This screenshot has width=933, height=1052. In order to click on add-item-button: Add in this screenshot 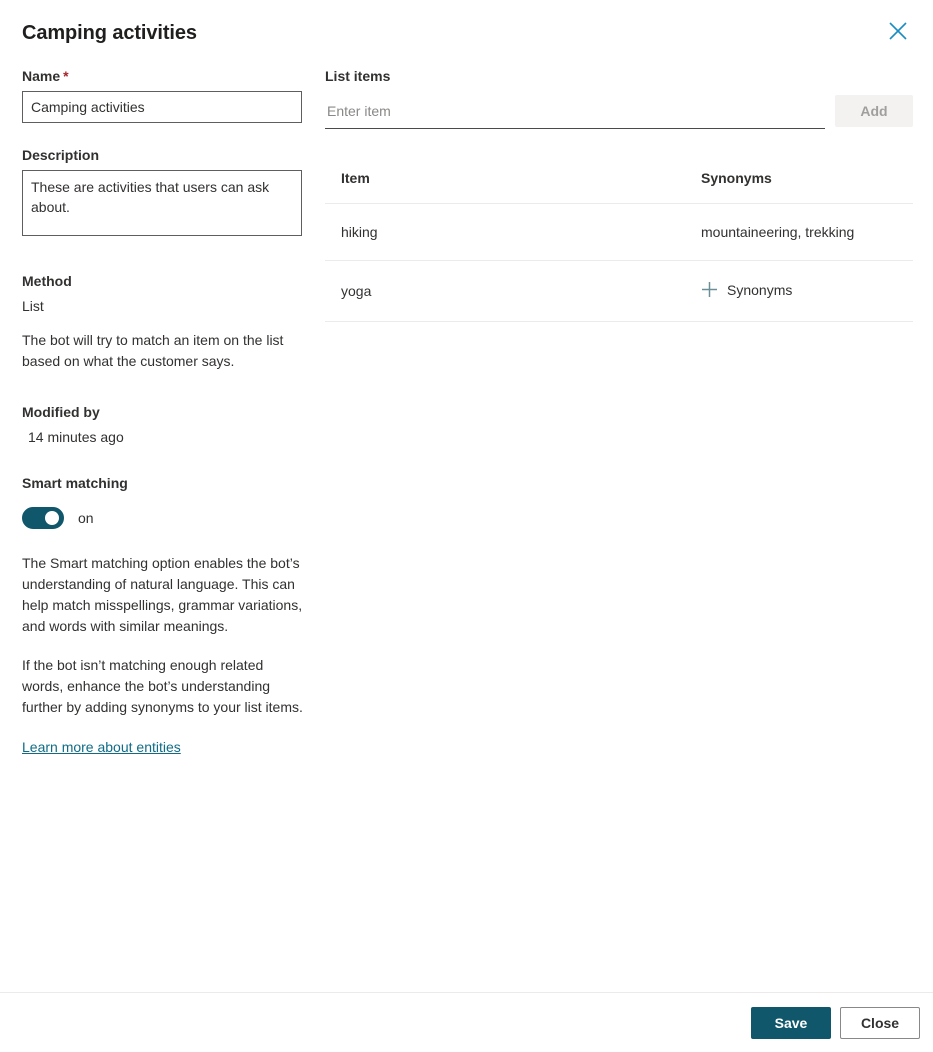, I will do `click(874, 111)`.